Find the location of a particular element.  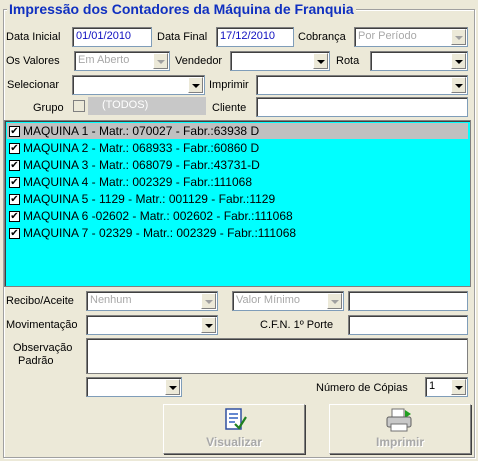

selecionar-label: Selecionar is located at coordinates (33, 85).